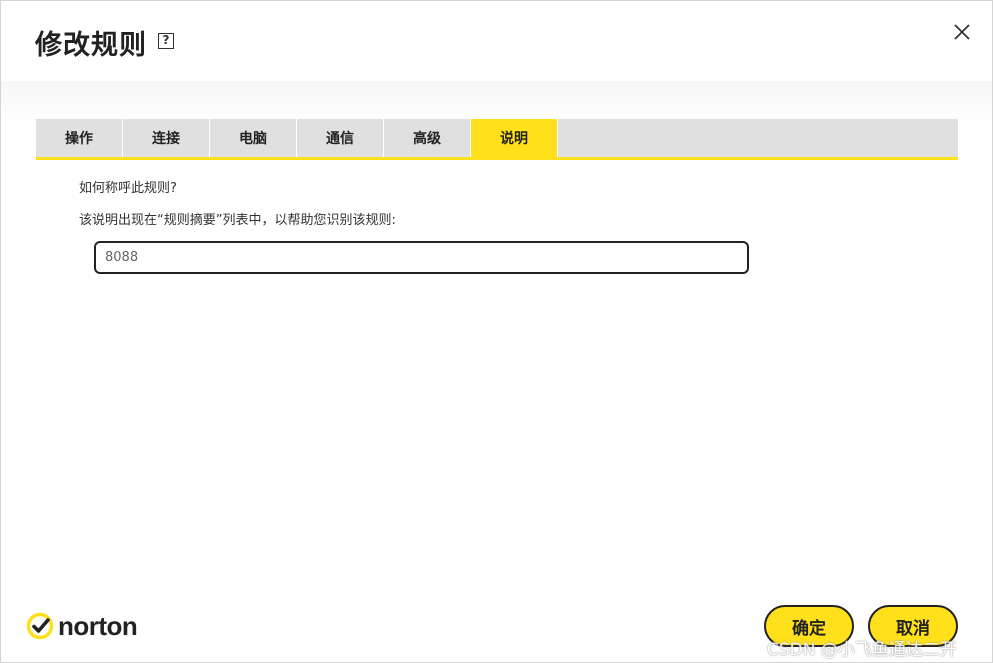 The height and width of the screenshot is (663, 993). I want to click on norton-logo: norton, so click(82, 626).